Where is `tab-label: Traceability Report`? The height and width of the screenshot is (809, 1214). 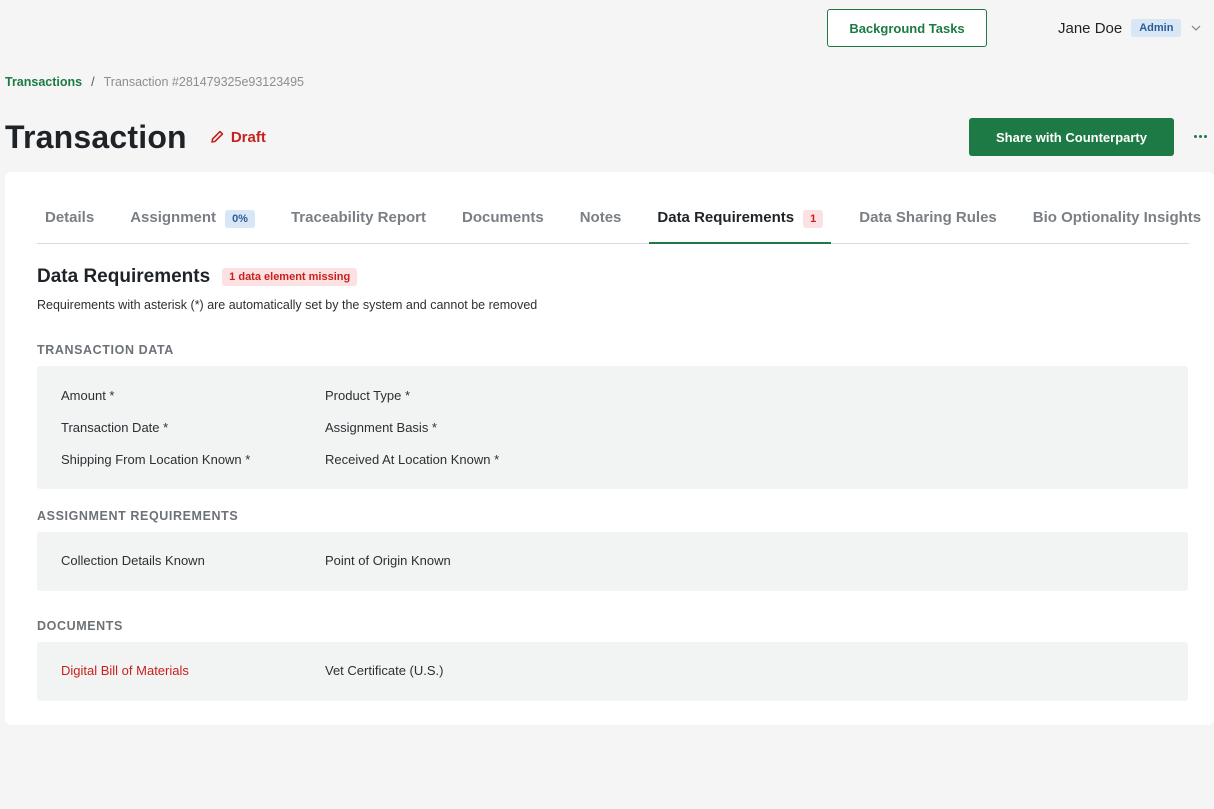
tab-label: Traceability Report is located at coordinates (358, 217).